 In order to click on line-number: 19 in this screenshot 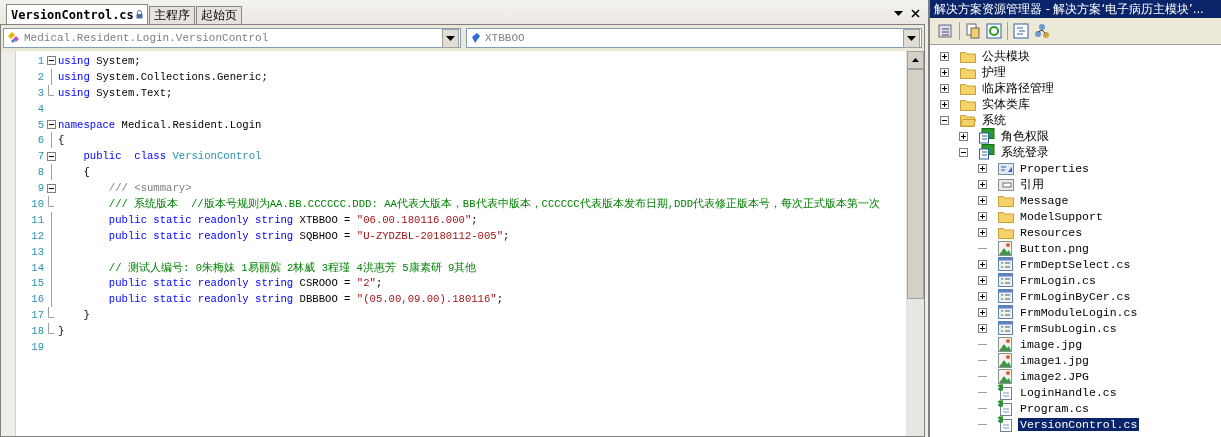, I will do `click(37, 346)`.